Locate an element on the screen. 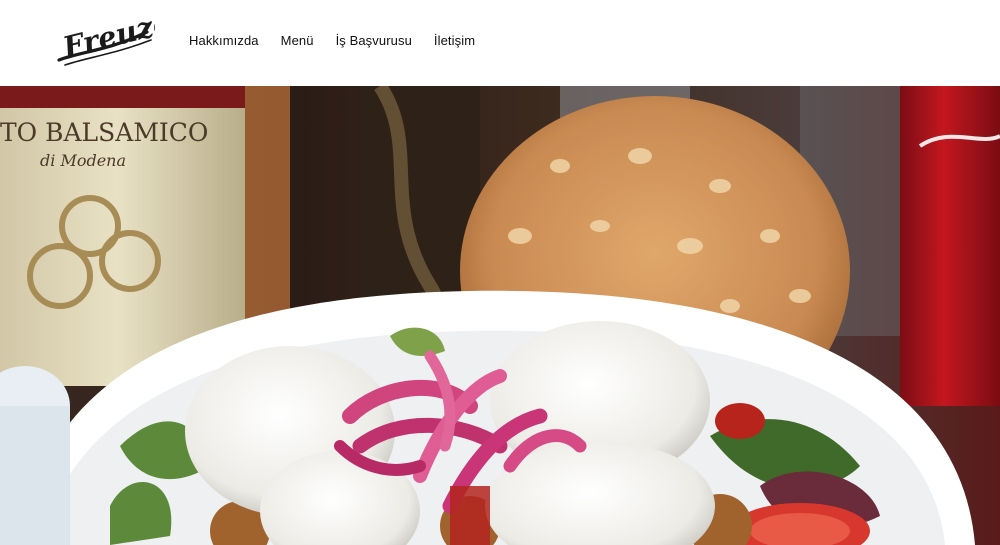  nav-item-contact: İletişim is located at coordinates (454, 40).